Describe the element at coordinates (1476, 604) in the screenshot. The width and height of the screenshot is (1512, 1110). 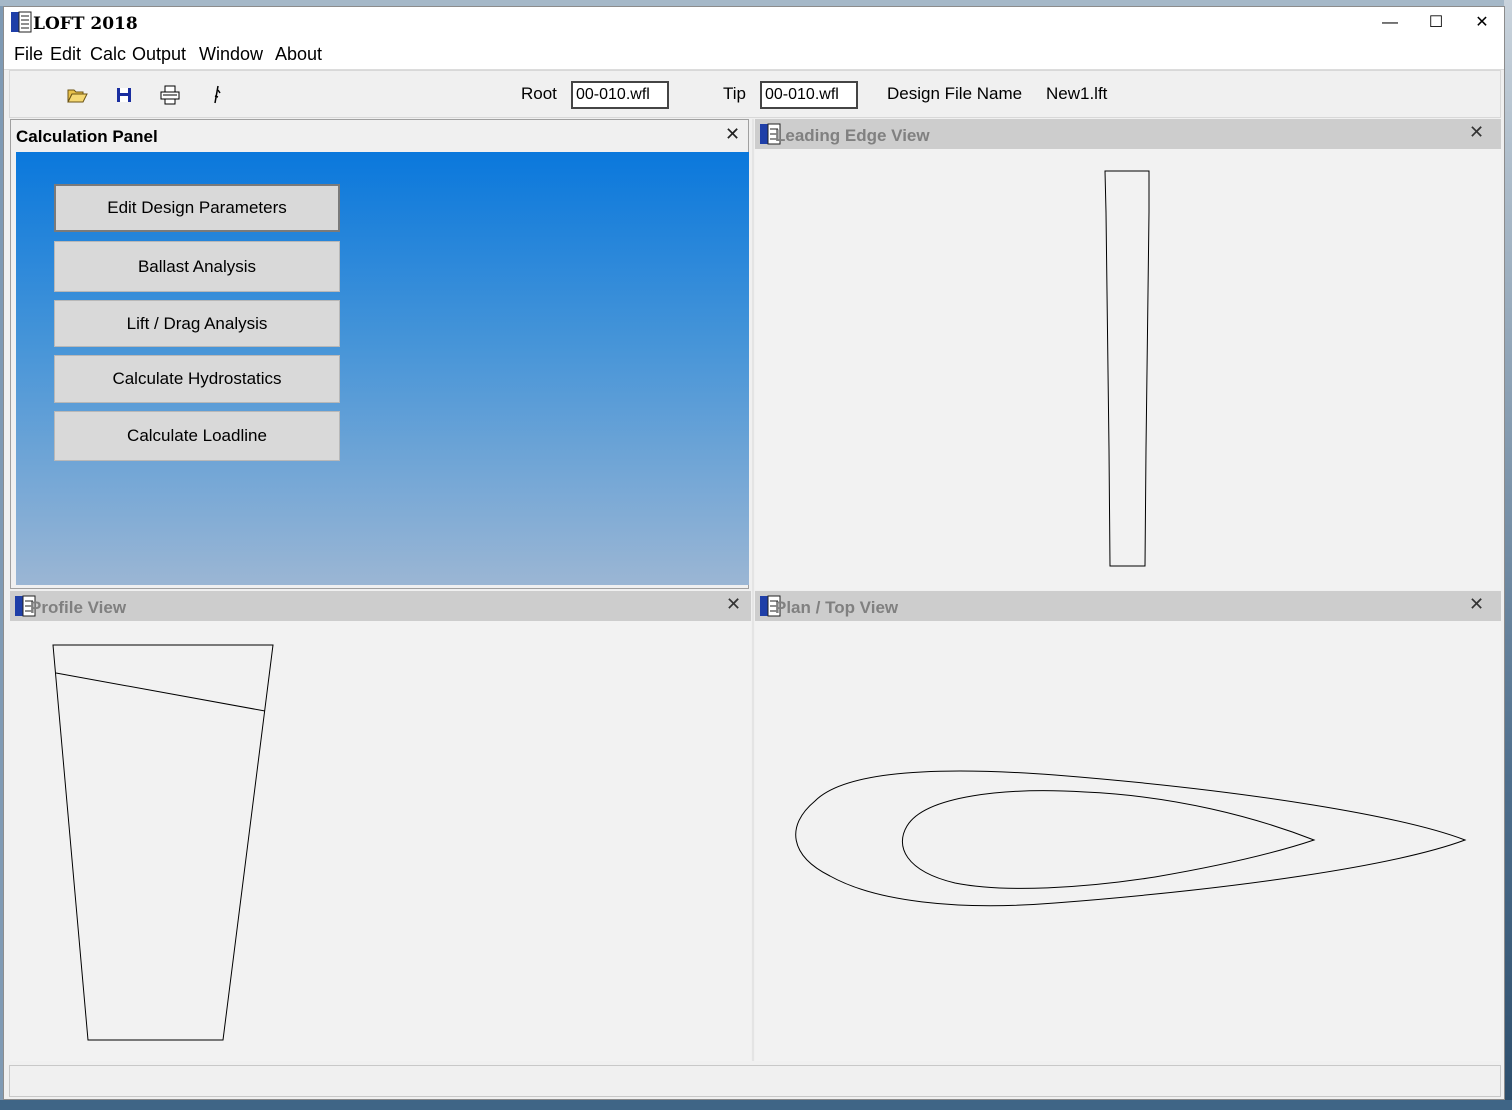
I see `plan-top-view-close-icon: ✕` at that location.